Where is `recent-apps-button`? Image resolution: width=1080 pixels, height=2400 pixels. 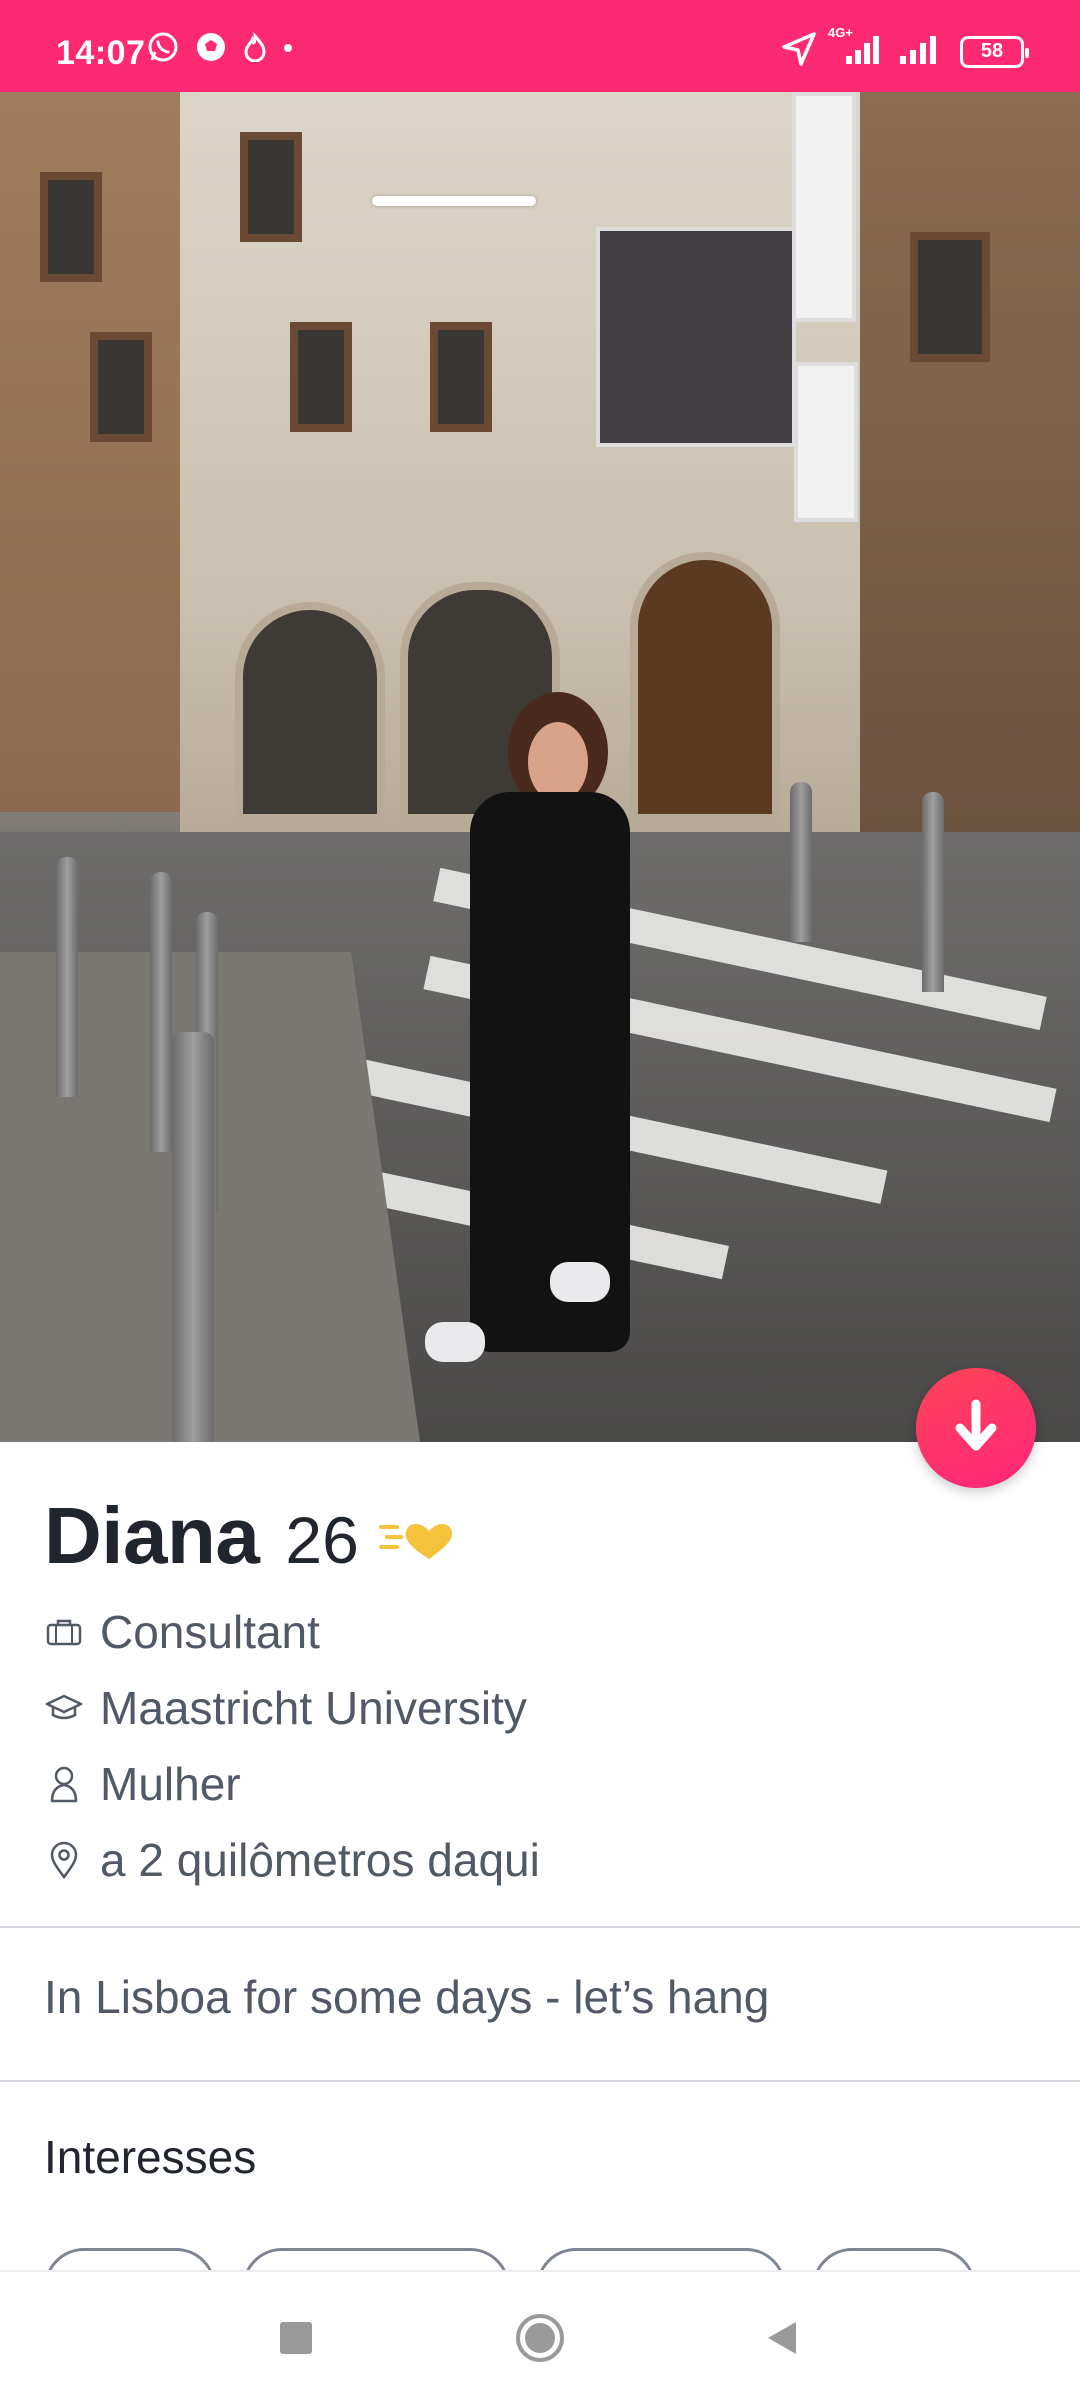
recent-apps-button is located at coordinates (296, 2338).